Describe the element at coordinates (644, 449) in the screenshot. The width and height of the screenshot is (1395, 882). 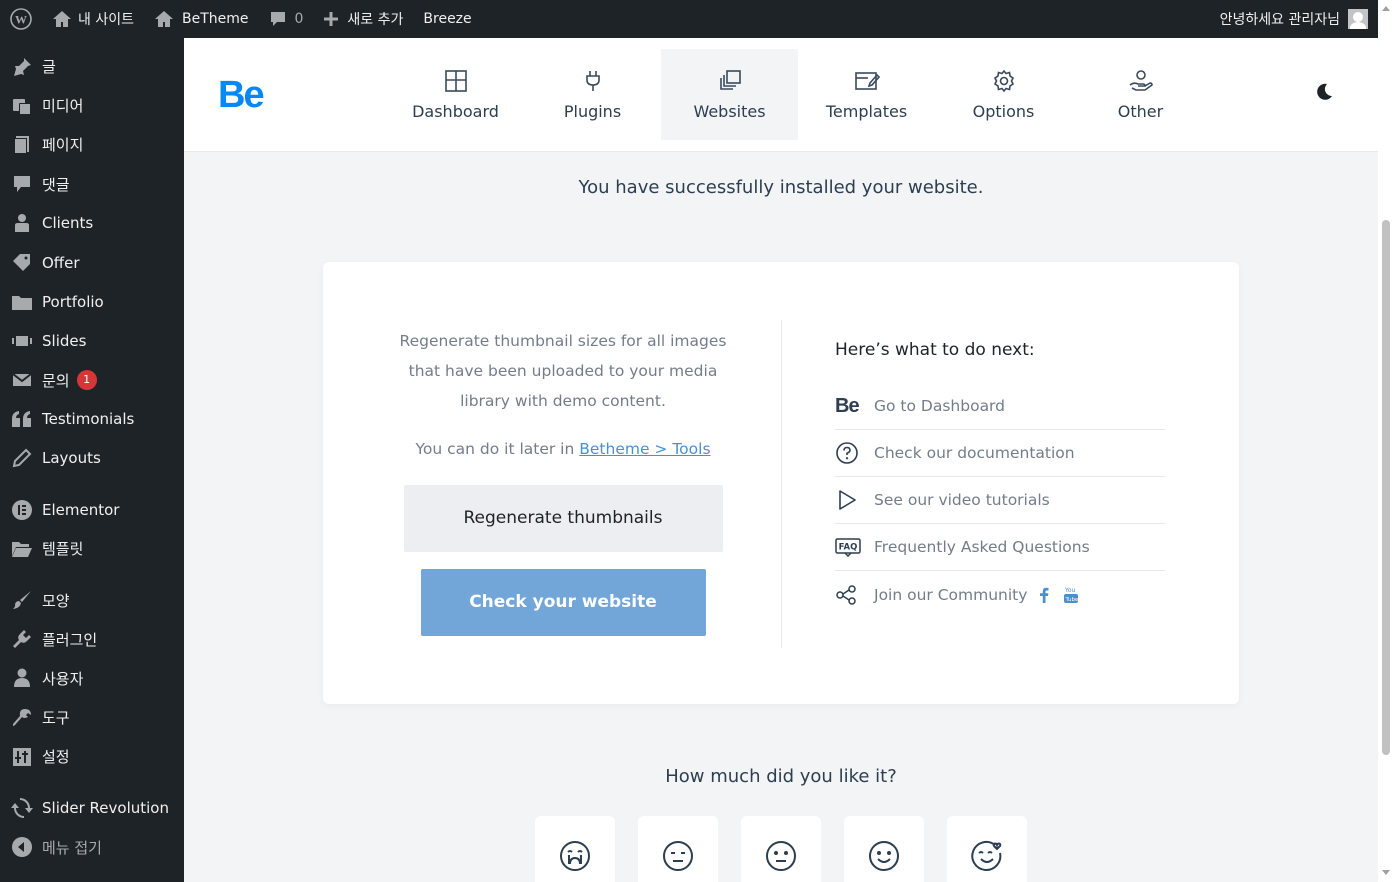
I see `tools-link: Betheme > Tools` at that location.